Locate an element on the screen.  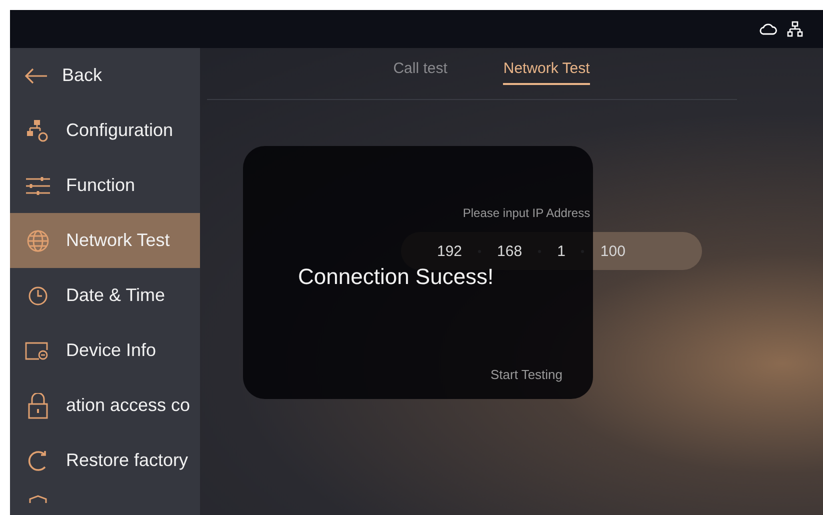
ip-segment: 1 is located at coordinates (561, 251).